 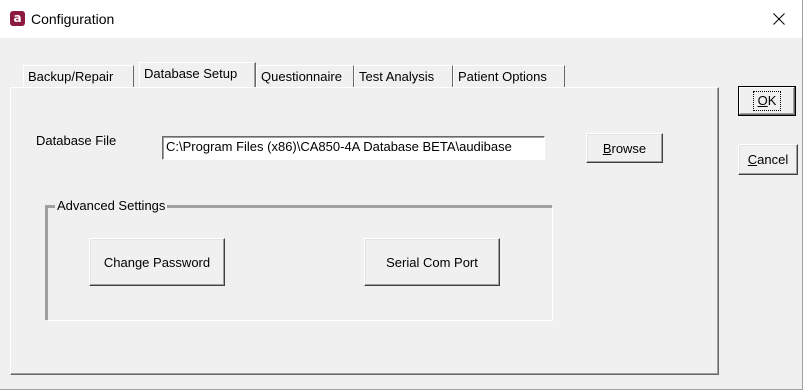 I want to click on app-logo-icon: a, so click(x=17, y=18).